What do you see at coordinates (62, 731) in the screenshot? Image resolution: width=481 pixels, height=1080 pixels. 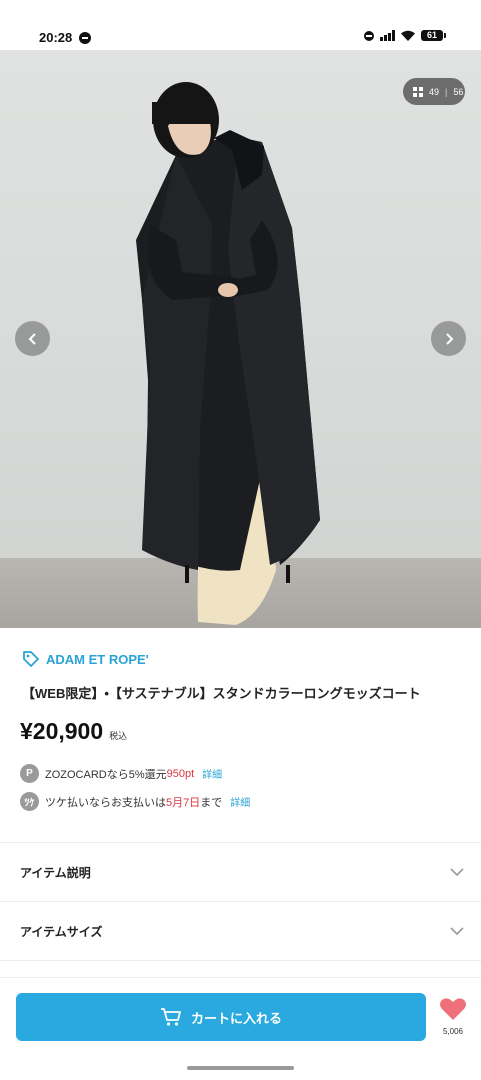 I see `product-price: ¥20,900` at bounding box center [62, 731].